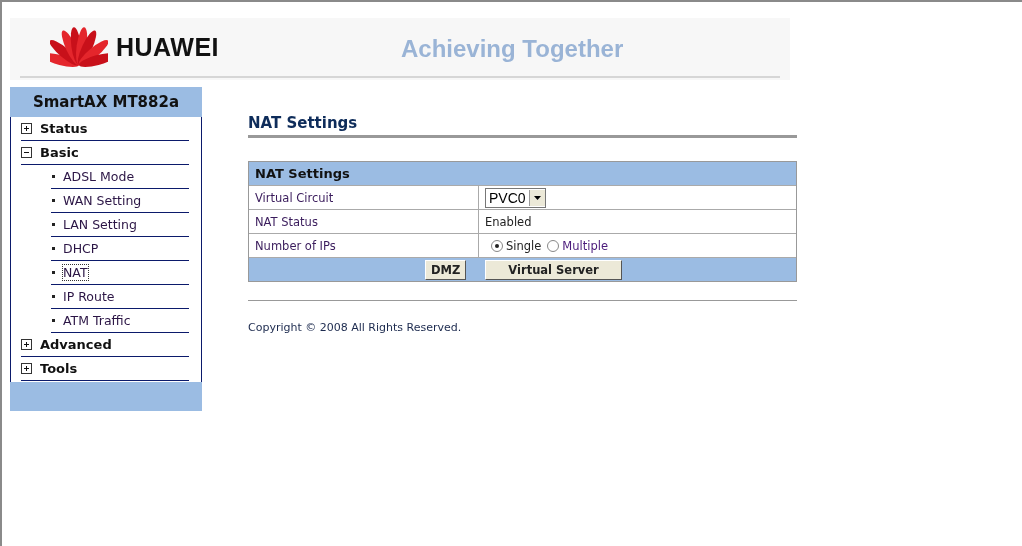 Image resolution: width=1022 pixels, height=546 pixels. I want to click on menu-item: IP Route, so click(89, 296).